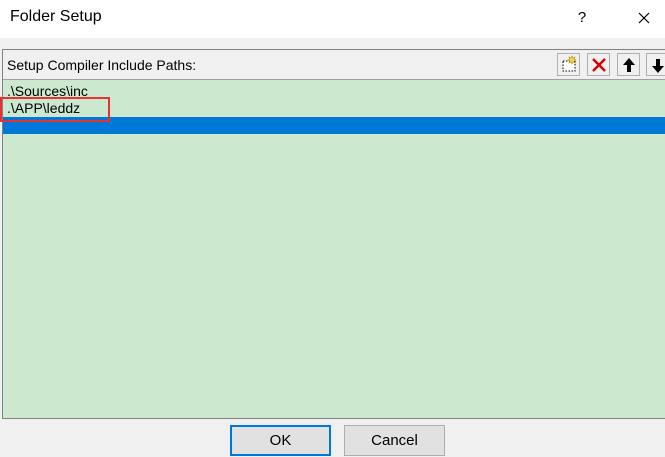 The height and width of the screenshot is (457, 665). I want to click on close-icon, so click(644, 18).